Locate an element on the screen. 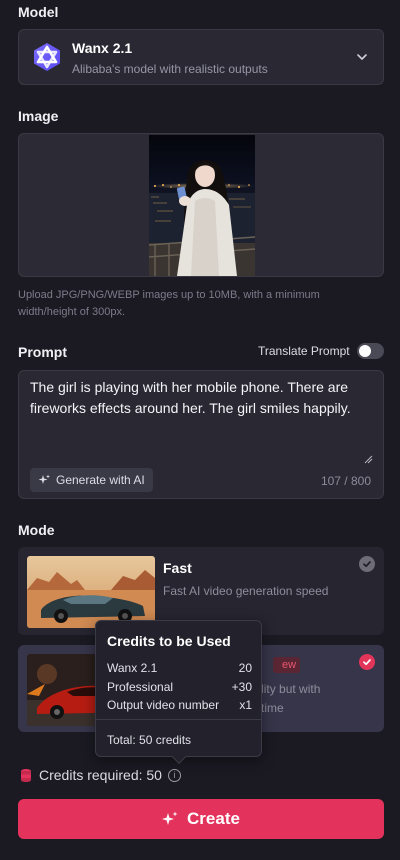  tooltip-row-label: Professional is located at coordinates (140, 687).